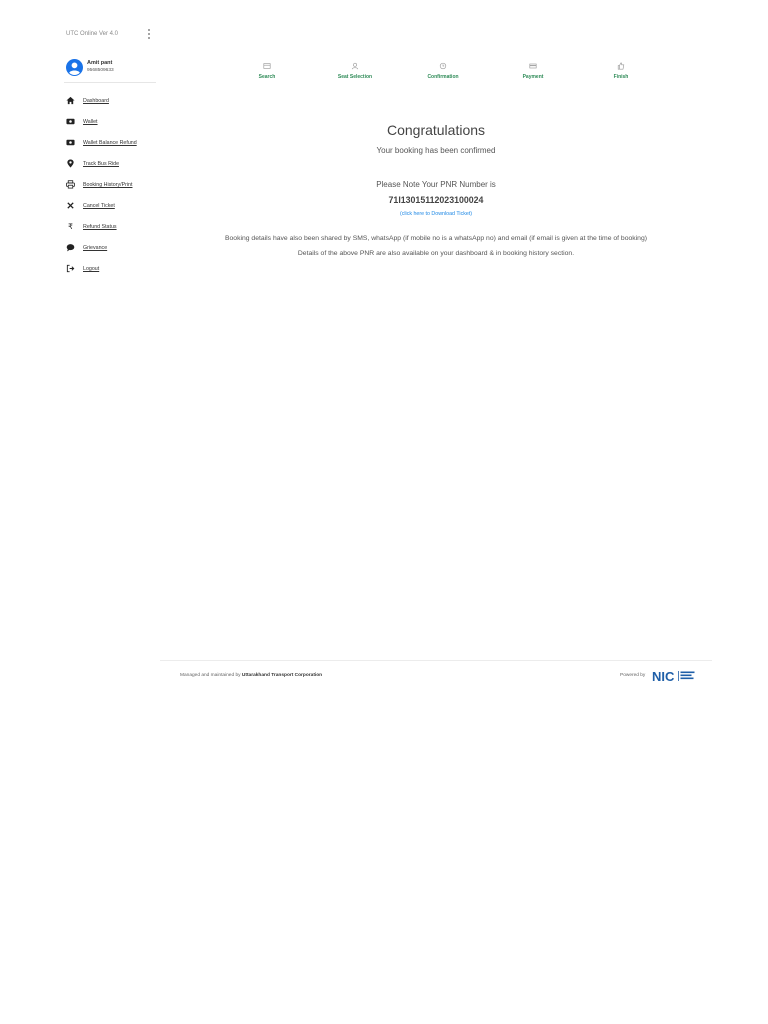 The image size is (768, 1024). What do you see at coordinates (108, 185) in the screenshot?
I see `sidebar-item-label: Booking History/Print` at bounding box center [108, 185].